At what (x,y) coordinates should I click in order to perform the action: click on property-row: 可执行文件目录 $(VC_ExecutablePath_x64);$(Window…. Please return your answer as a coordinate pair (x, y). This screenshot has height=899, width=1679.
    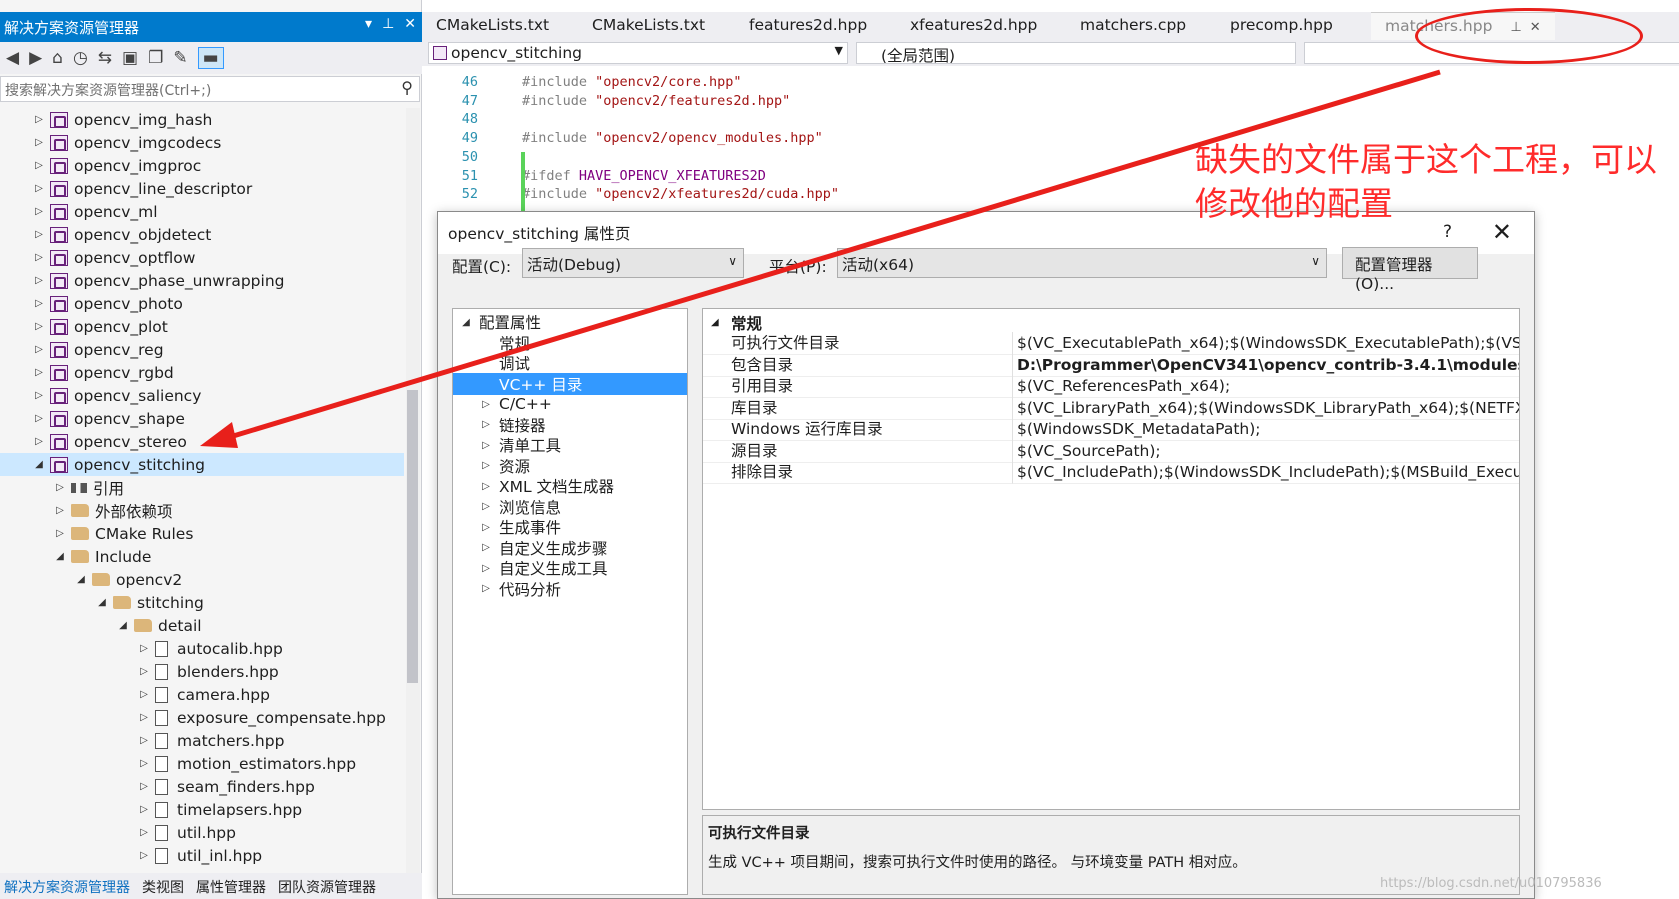
    Looking at the image, I should click on (1111, 343).